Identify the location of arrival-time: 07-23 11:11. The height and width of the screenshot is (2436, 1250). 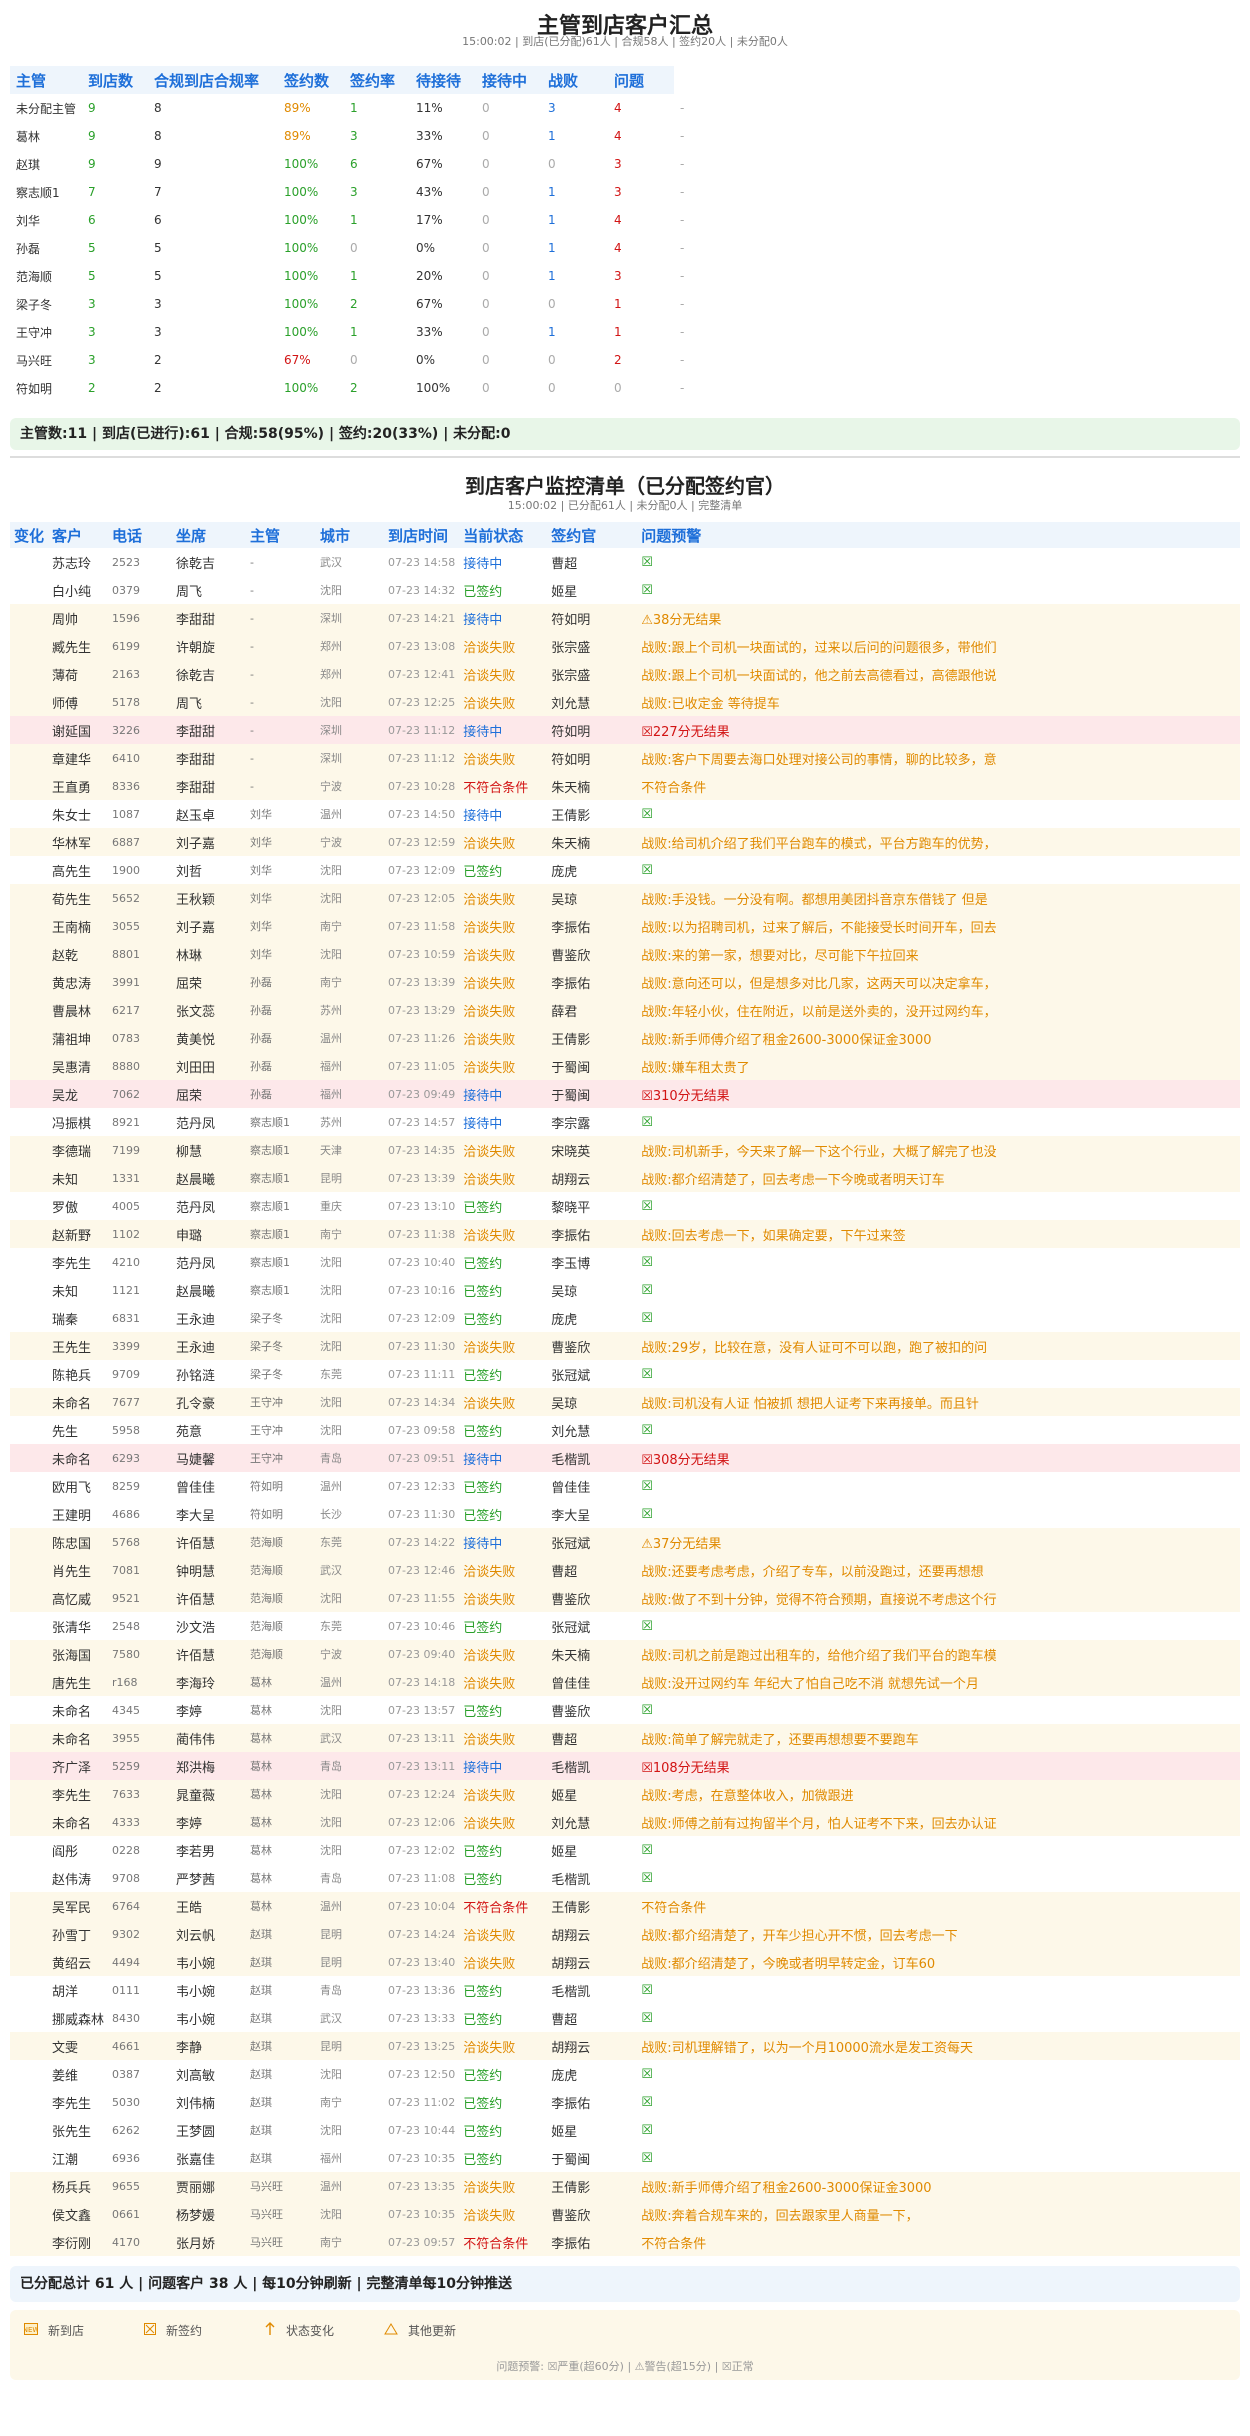
(422, 1374).